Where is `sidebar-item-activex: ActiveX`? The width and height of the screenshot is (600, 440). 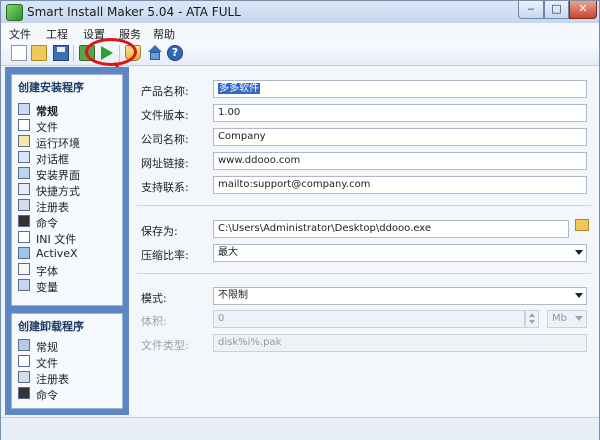
sidebar-item-activex: ActiveX is located at coordinates (68, 253).